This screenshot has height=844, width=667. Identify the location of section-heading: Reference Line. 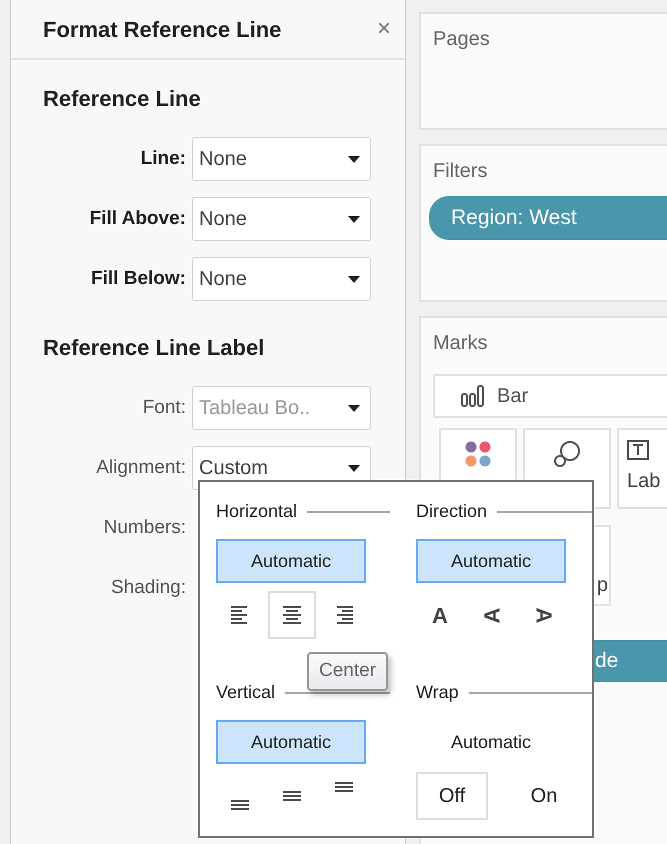
(122, 99).